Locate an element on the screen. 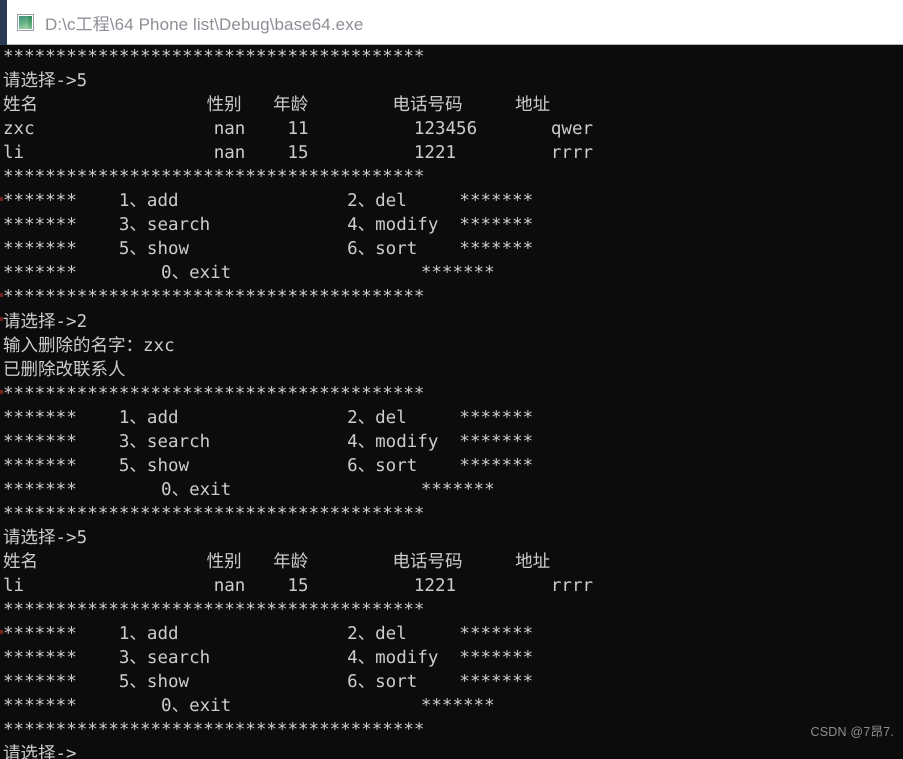 The image size is (903, 759). title-bar: D:\c工程\64 Phone list\Debug\base64.exe is located at coordinates (451, 22).